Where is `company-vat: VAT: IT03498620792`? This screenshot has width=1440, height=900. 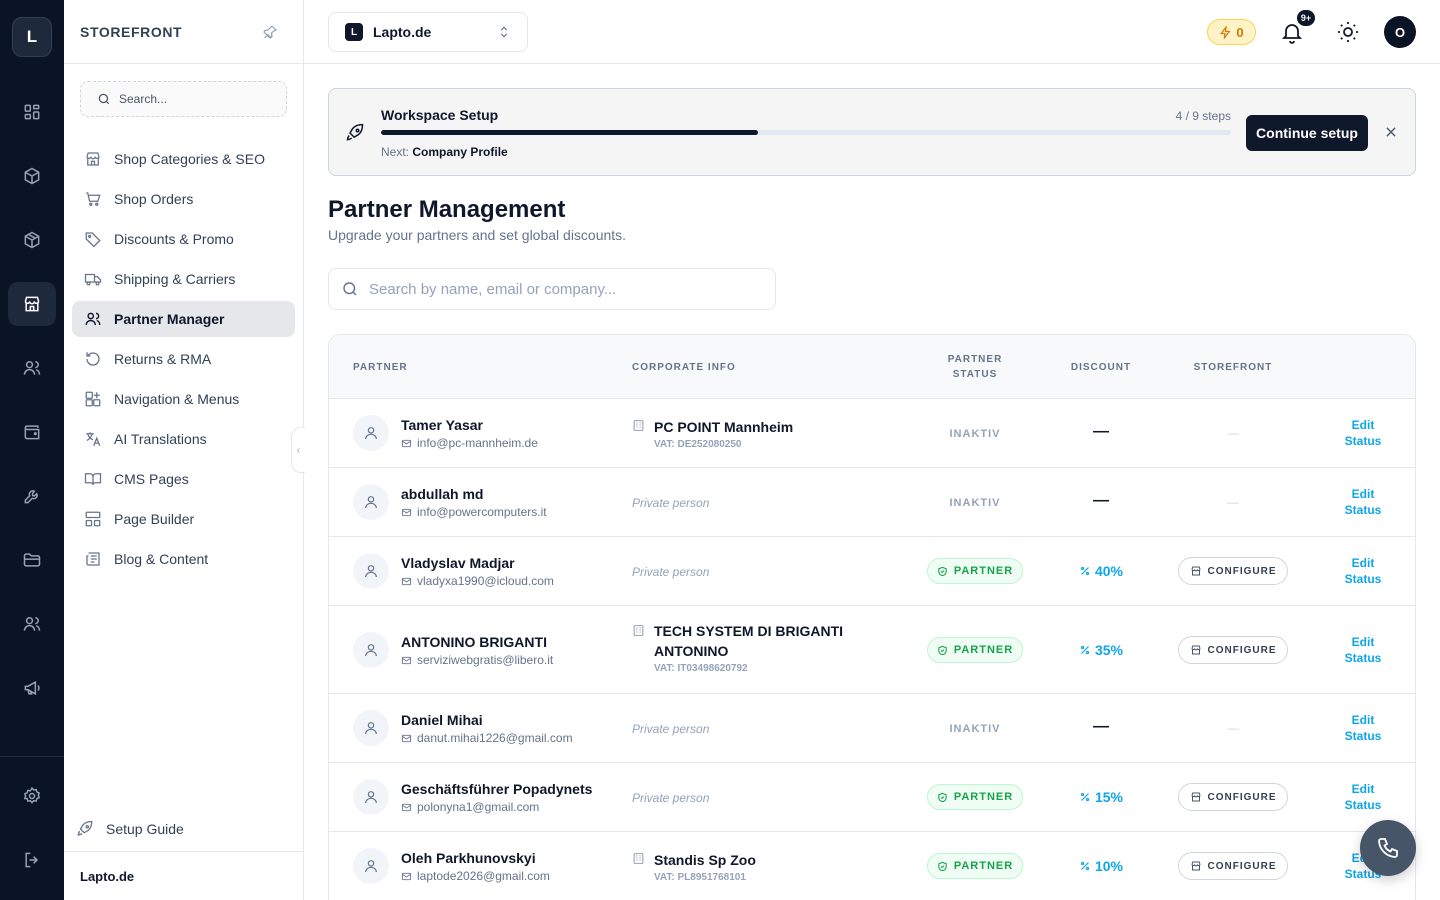 company-vat: VAT: IT03498620792 is located at coordinates (701, 668).